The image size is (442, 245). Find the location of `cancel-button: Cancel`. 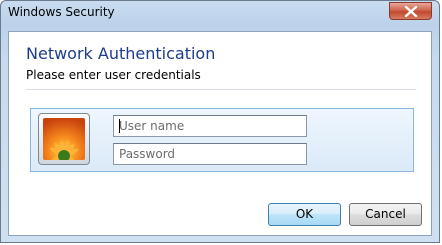

cancel-button: Cancel is located at coordinates (385, 214).